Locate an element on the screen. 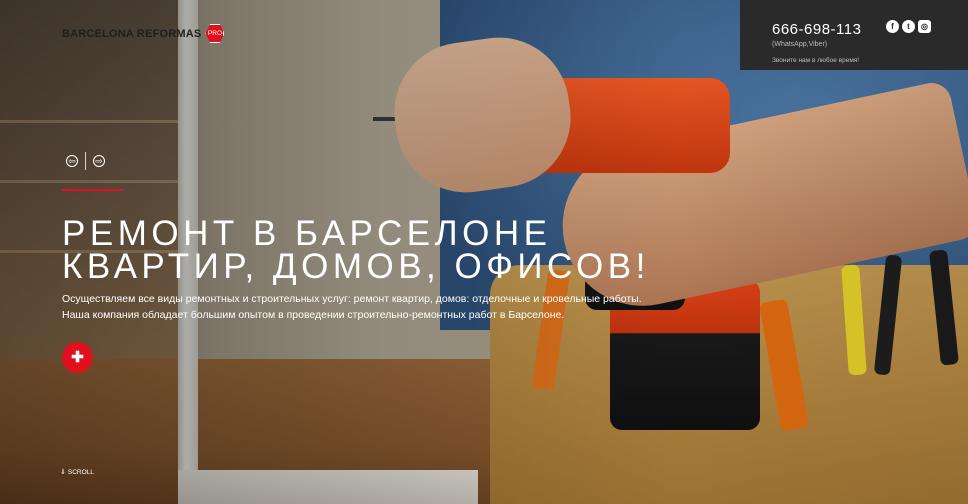 This screenshot has width=968, height=504. more-button: ✚ is located at coordinates (77, 357).